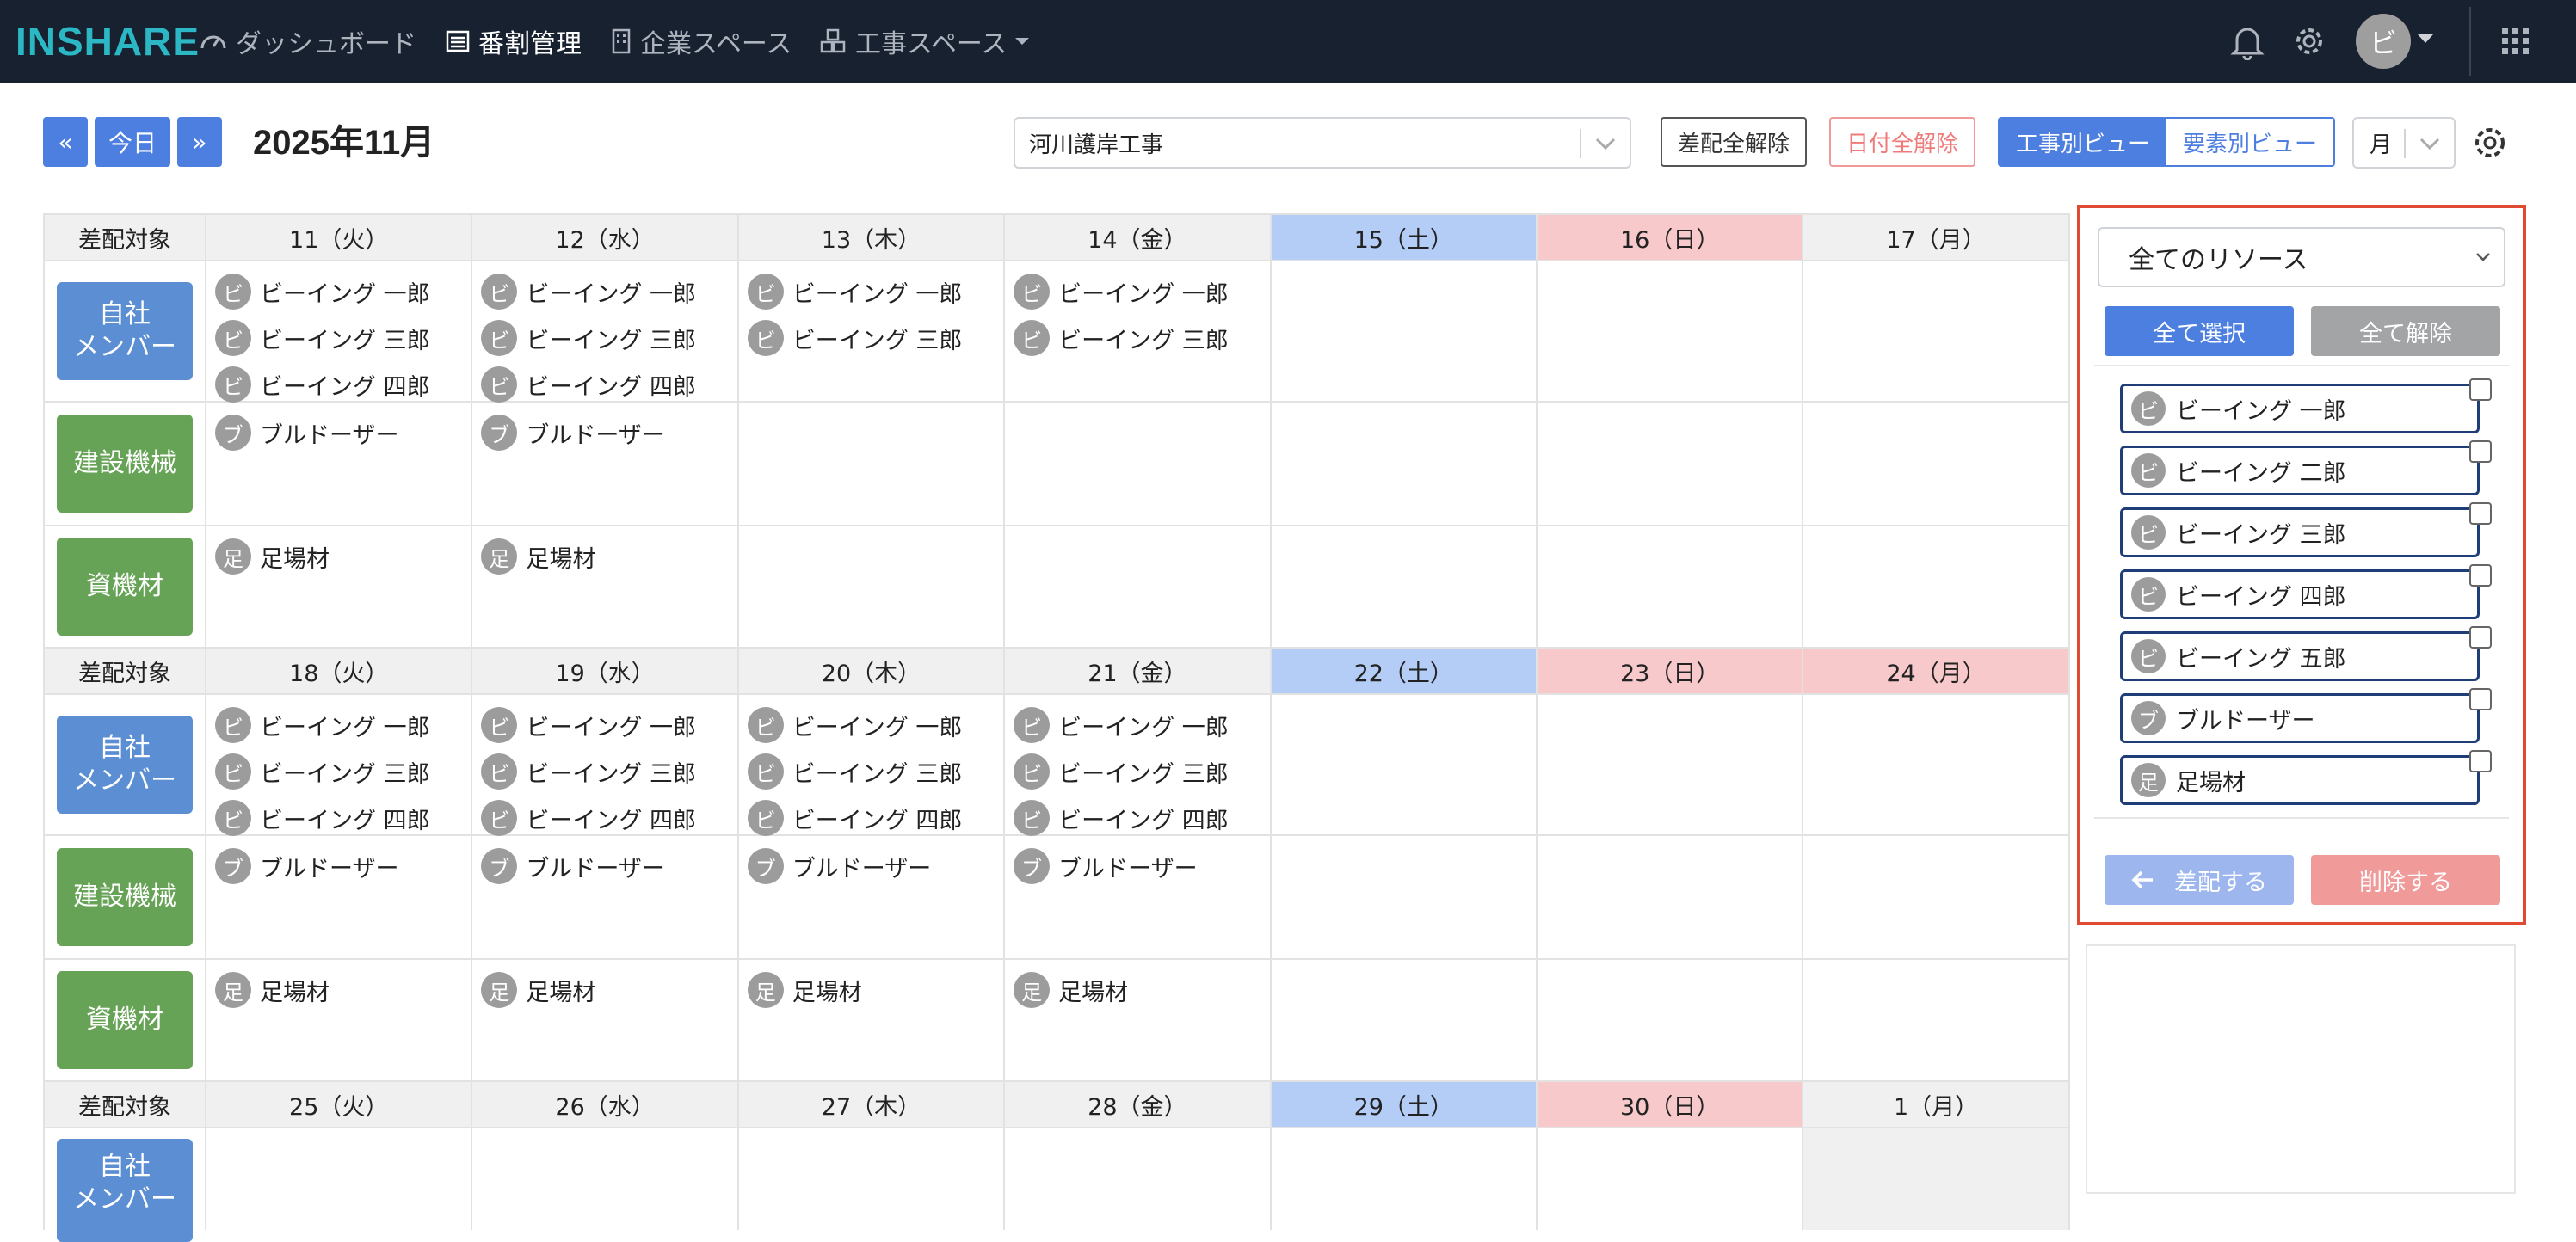  Describe the element at coordinates (2300, 532) in the screenshot. I see `resource-list-item: ビビーイング 三郎` at that location.